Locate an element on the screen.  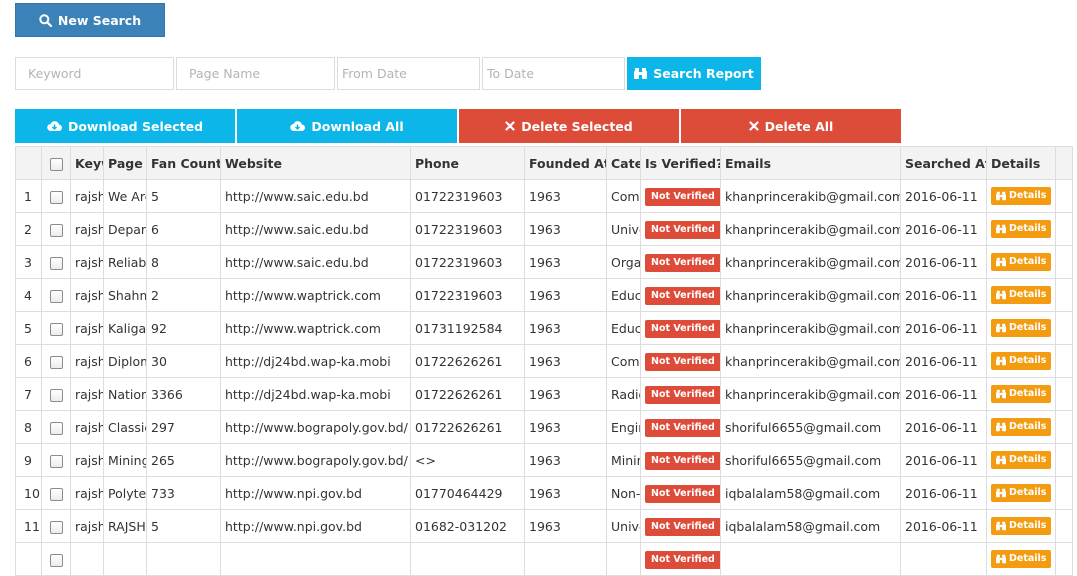
cell-website: http://www.waptrick.com is located at coordinates (315, 295).